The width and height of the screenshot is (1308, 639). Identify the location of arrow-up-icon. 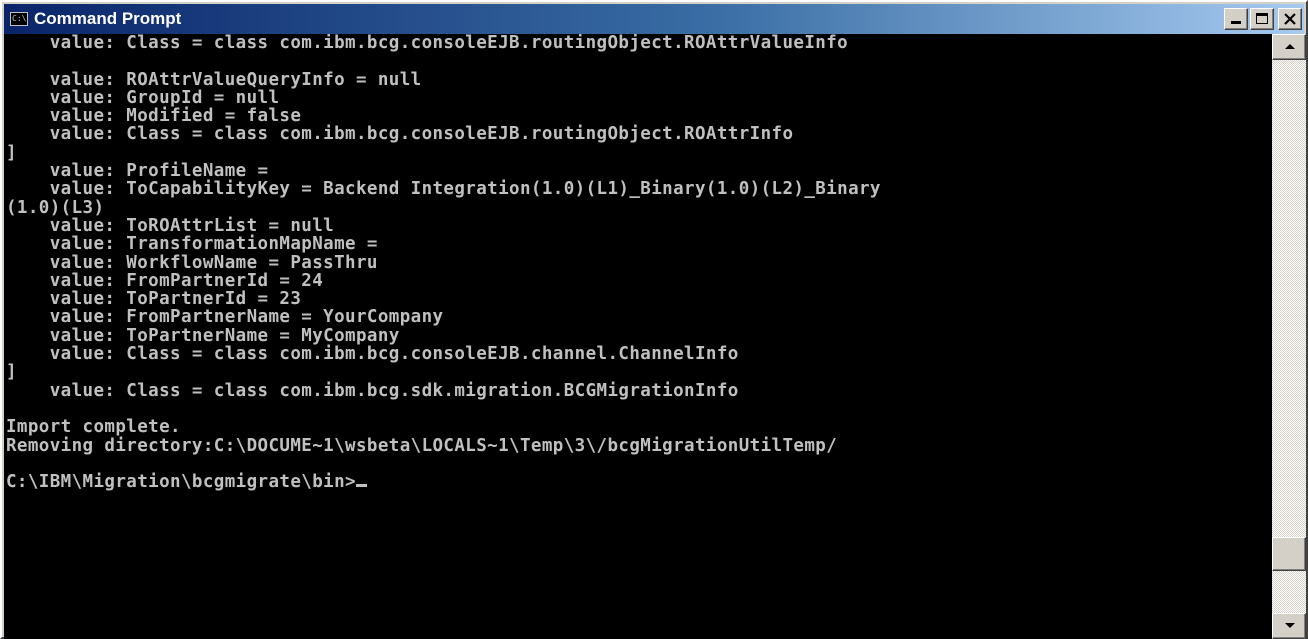
(1290, 46).